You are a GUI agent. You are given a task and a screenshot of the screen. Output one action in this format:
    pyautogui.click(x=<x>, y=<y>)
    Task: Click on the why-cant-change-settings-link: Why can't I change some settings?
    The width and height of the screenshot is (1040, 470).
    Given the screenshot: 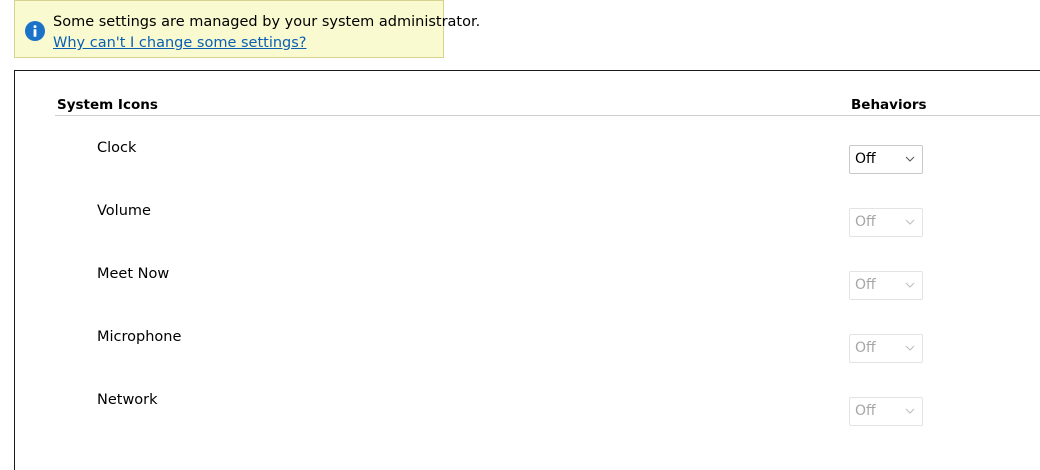 What is the action you would take?
    pyautogui.click(x=266, y=43)
    